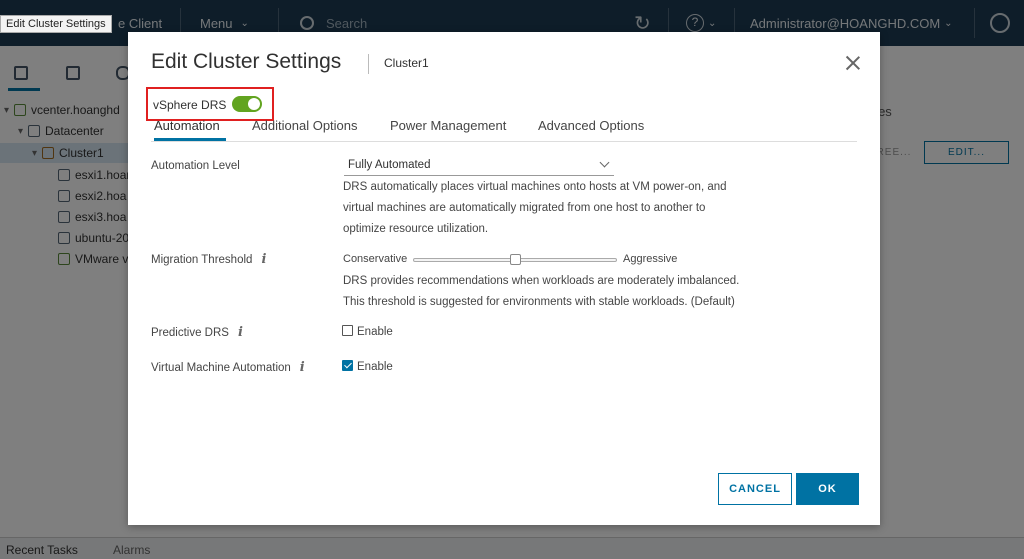  What do you see at coordinates (853, 63) in the screenshot?
I see `close-icon` at bounding box center [853, 63].